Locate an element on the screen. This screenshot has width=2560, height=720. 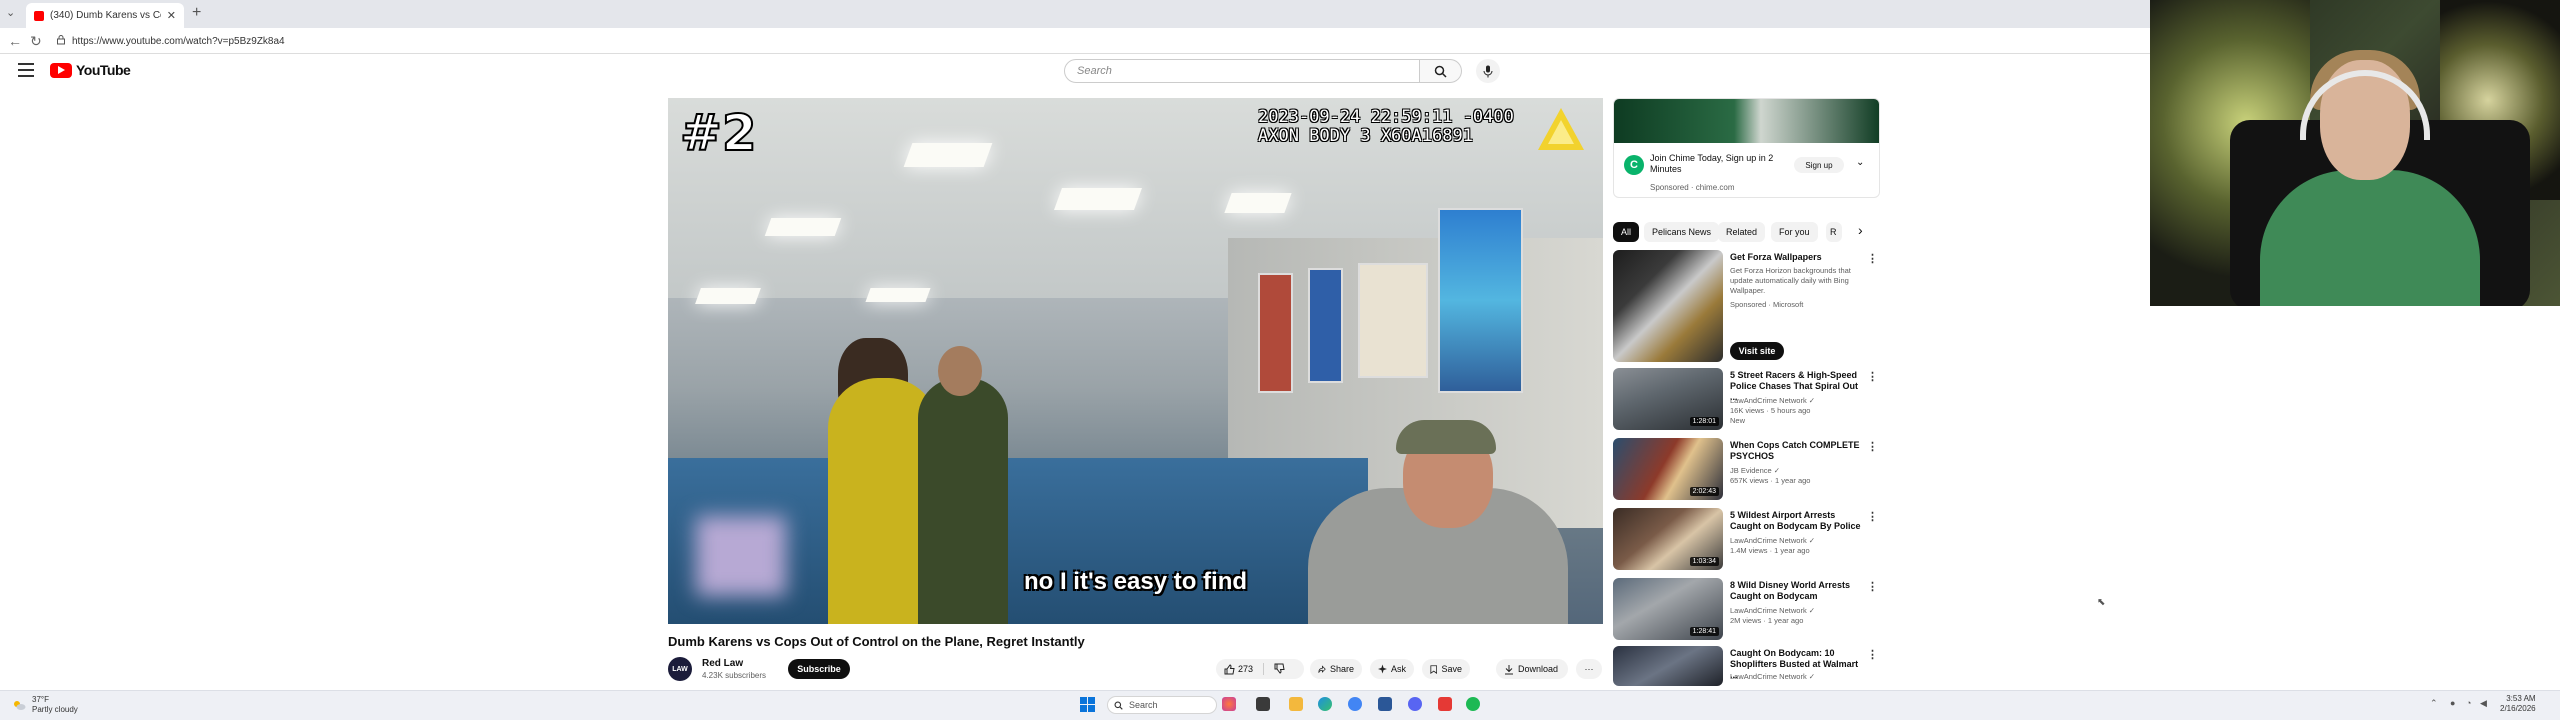
channel-avatar: LAW is located at coordinates (680, 669).